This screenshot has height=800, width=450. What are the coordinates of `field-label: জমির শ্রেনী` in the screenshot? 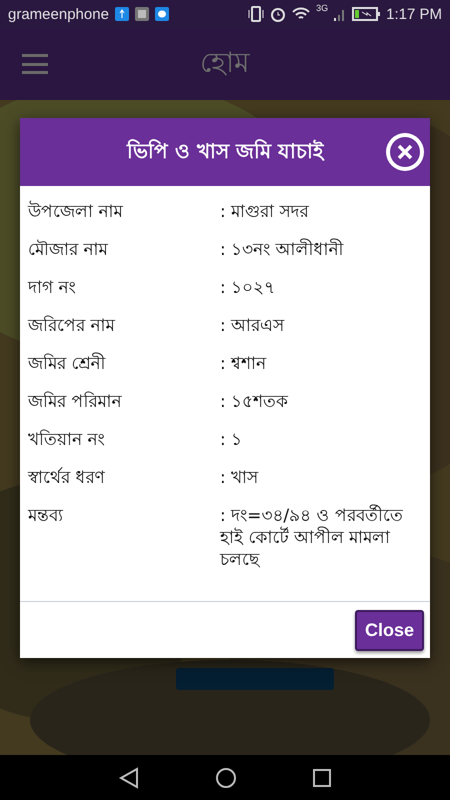 It's located at (67, 364).